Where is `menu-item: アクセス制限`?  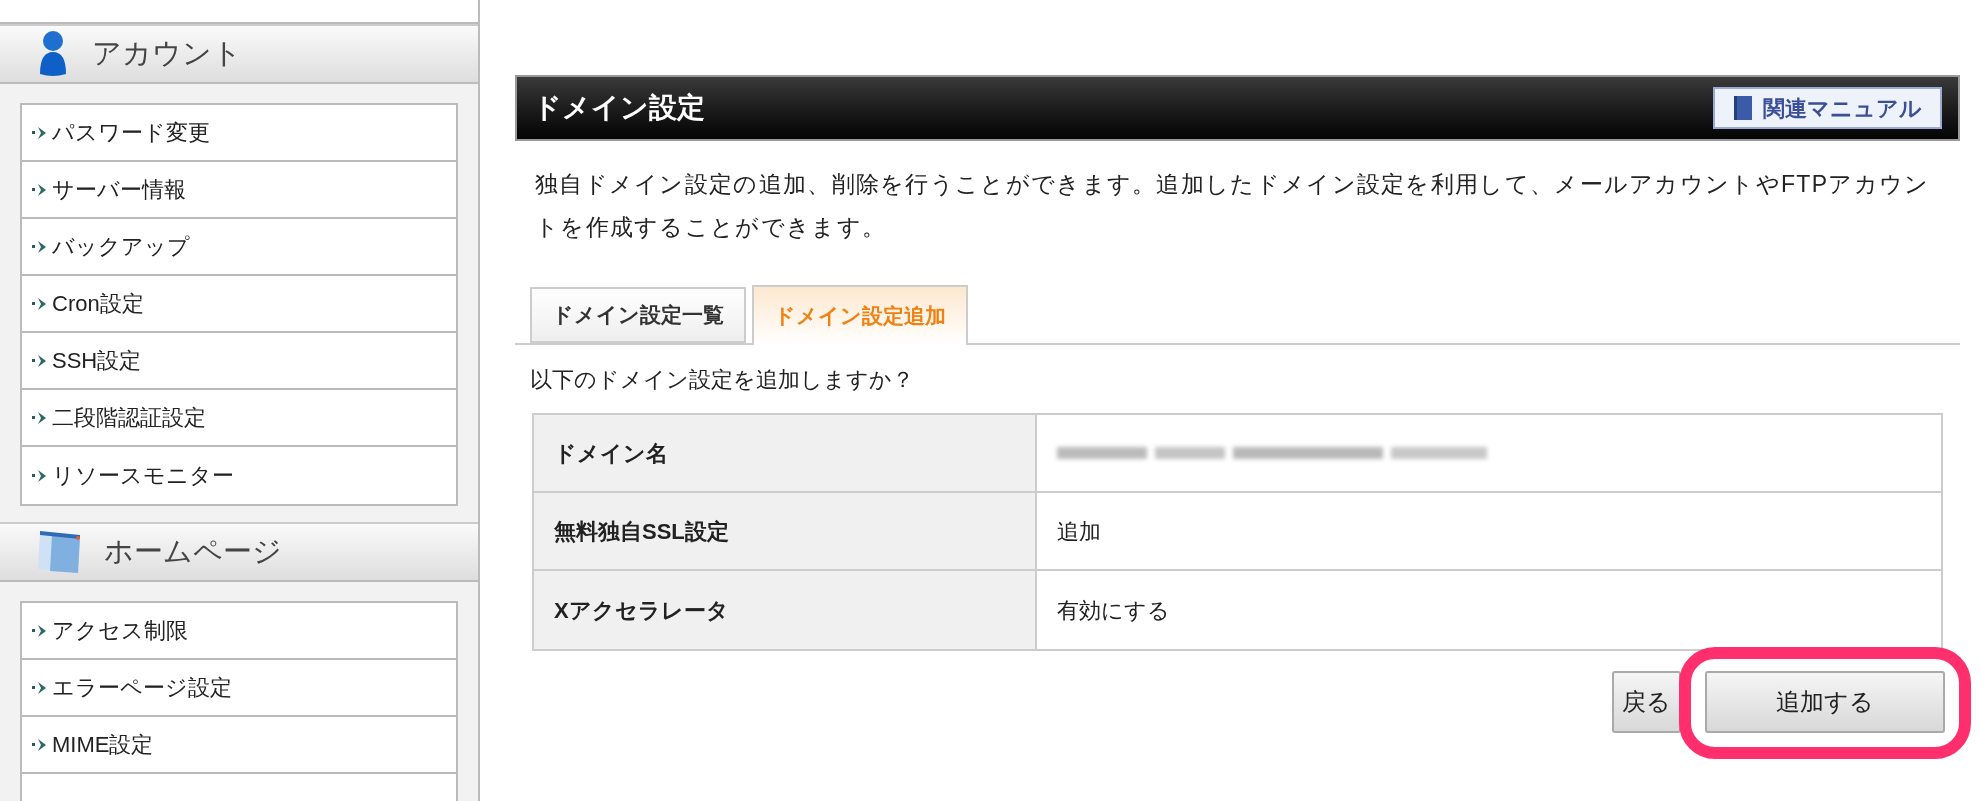
menu-item: アクセス制限 is located at coordinates (239, 631).